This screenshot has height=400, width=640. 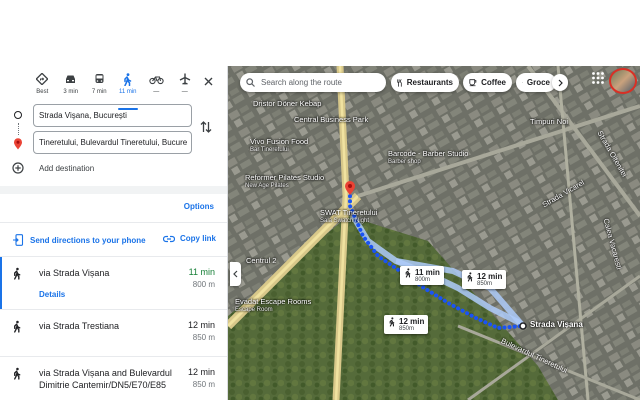 I want to click on mode-label: 7 min, so click(x=99, y=92).